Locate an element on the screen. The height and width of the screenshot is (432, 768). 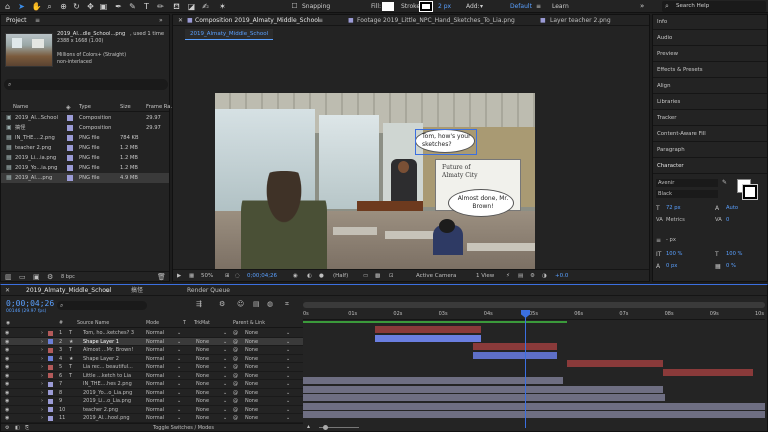
horizontal-scale-value: 100 % is located at coordinates (734, 254).